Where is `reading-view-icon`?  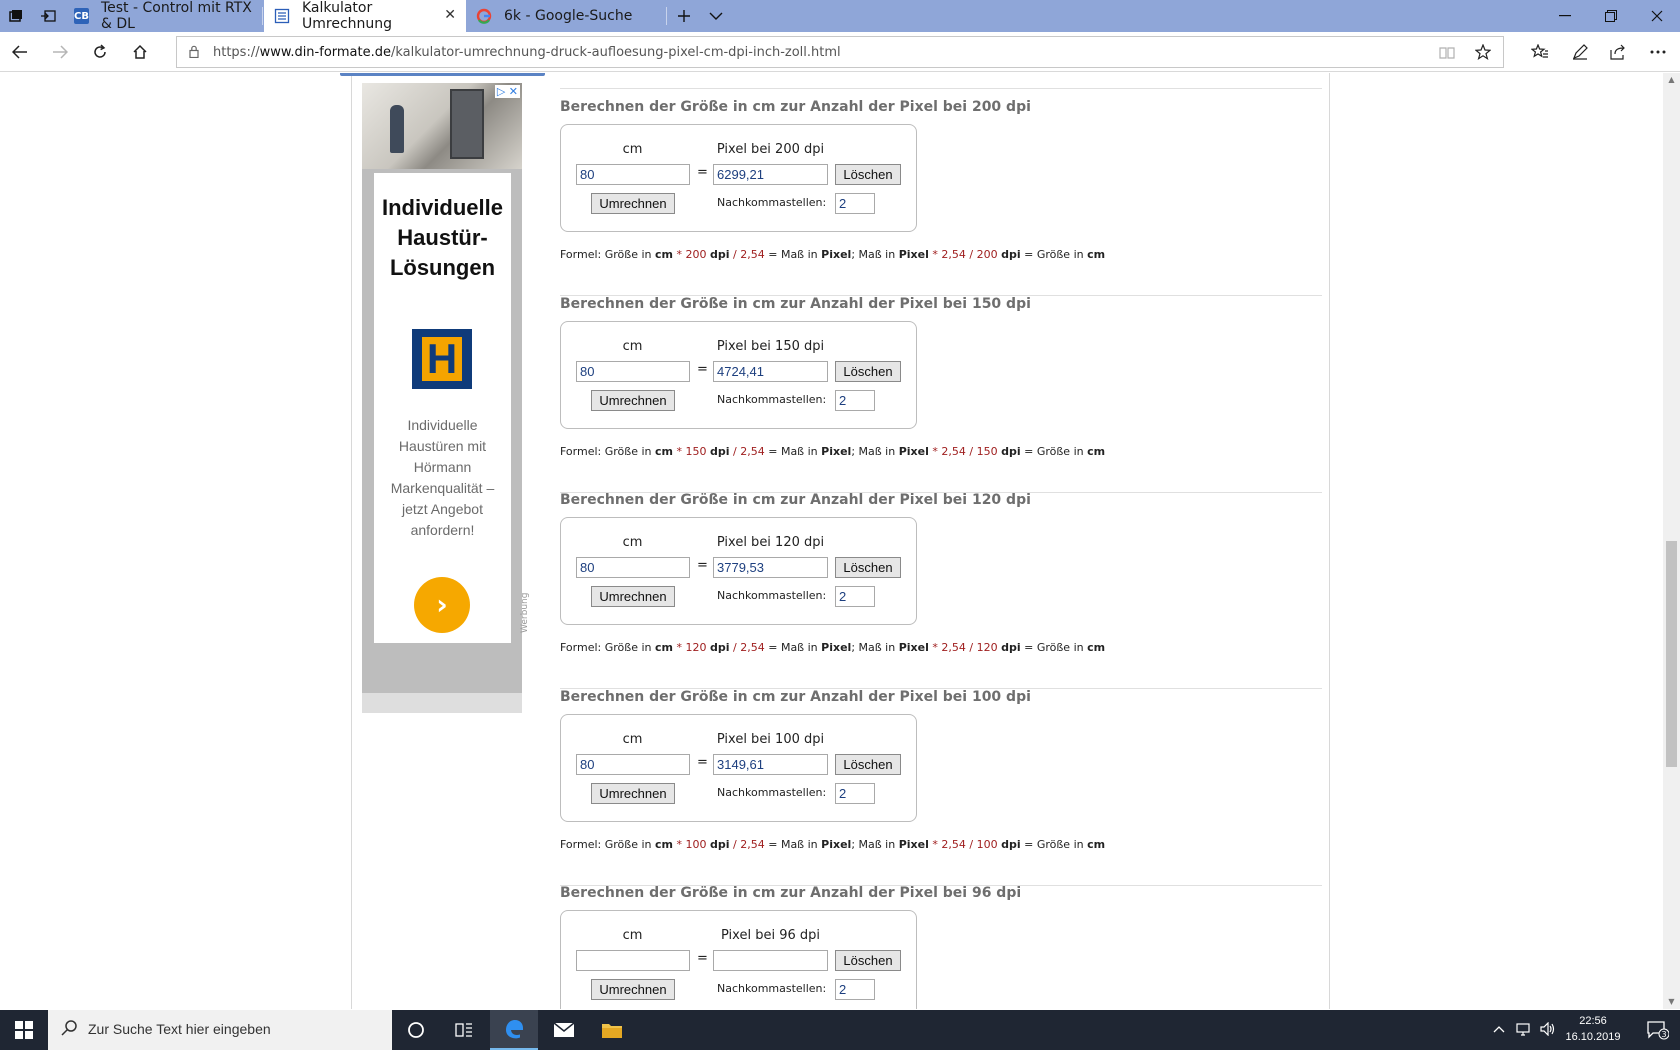 reading-view-icon is located at coordinates (1447, 54).